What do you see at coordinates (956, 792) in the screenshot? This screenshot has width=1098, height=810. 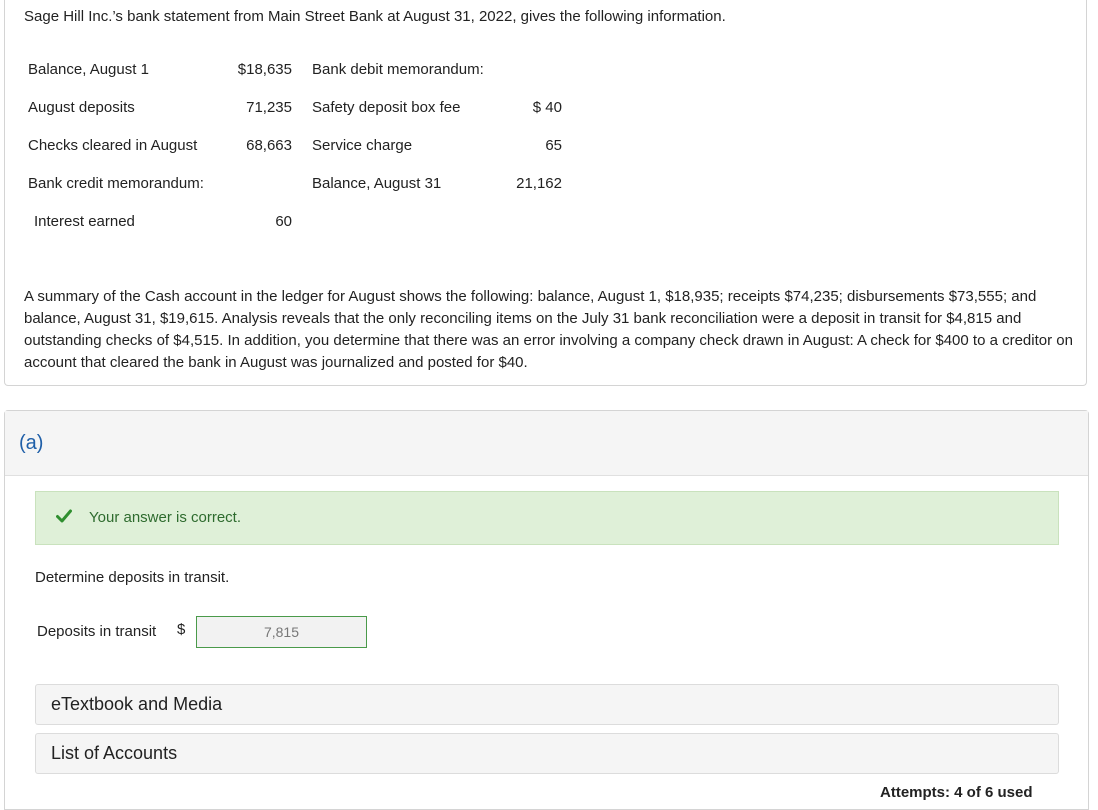 I see `attempts-counter: Attempts: 4 of 6 used` at bounding box center [956, 792].